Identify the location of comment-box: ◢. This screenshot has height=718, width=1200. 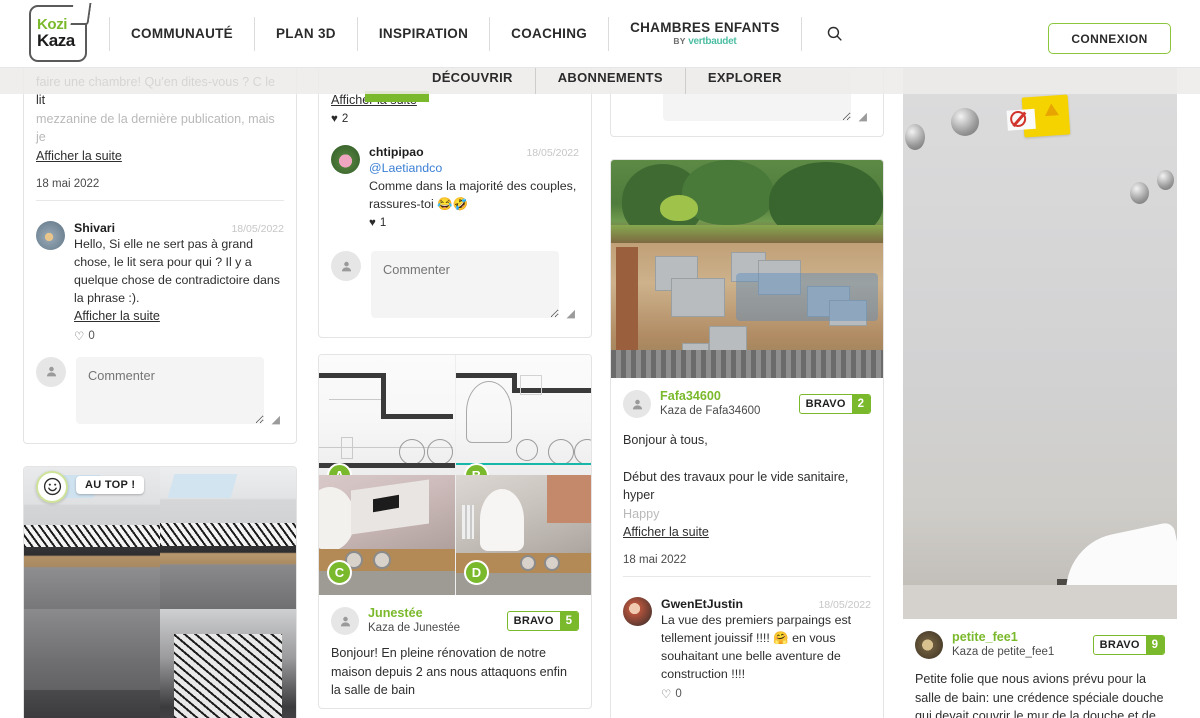
(747, 709).